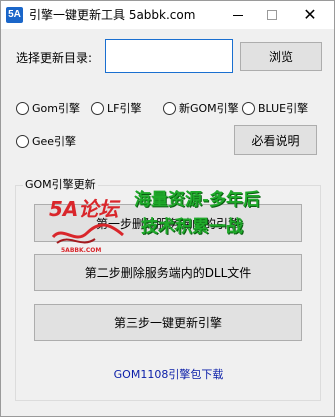 The height and width of the screenshot is (417, 335). I want to click on browse-button: 浏览, so click(281, 56).